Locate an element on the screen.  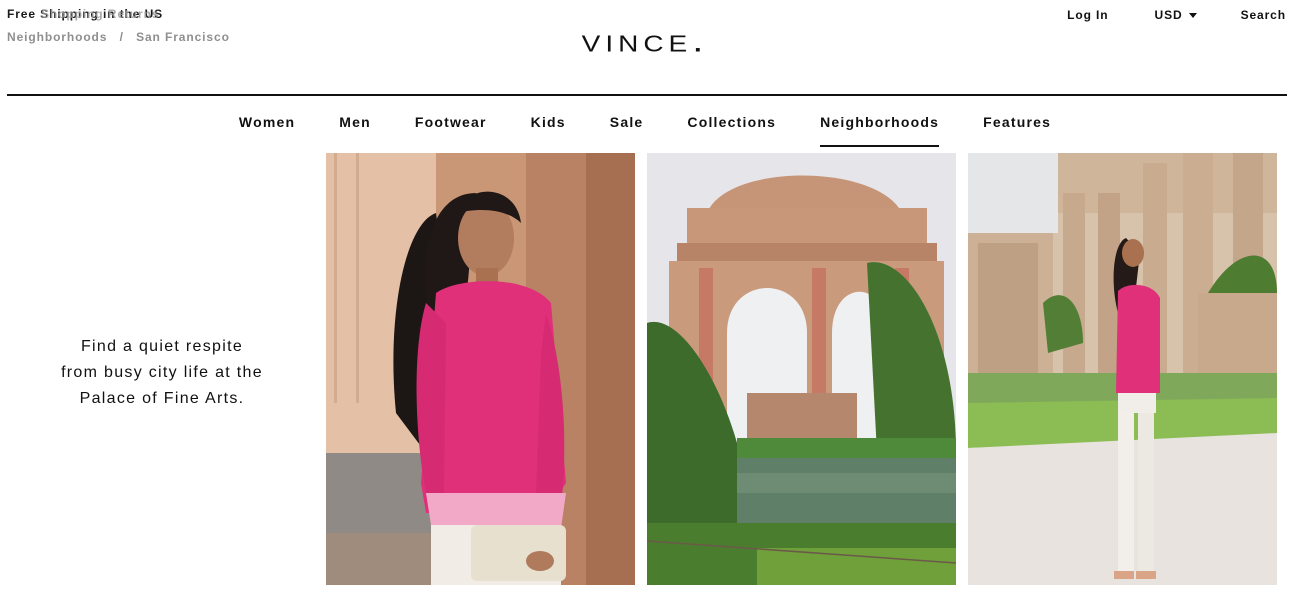
header-divider is located at coordinates (647, 95).